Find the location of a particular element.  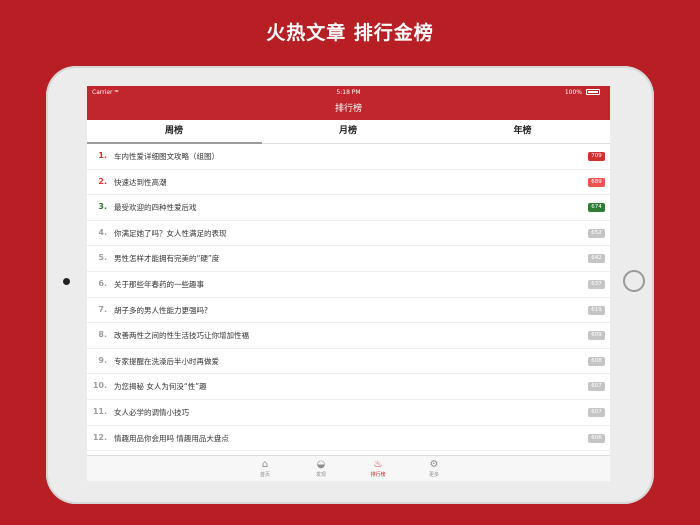

tabbar-item-ranking: ♨ 排行榜 is located at coordinates (378, 468).